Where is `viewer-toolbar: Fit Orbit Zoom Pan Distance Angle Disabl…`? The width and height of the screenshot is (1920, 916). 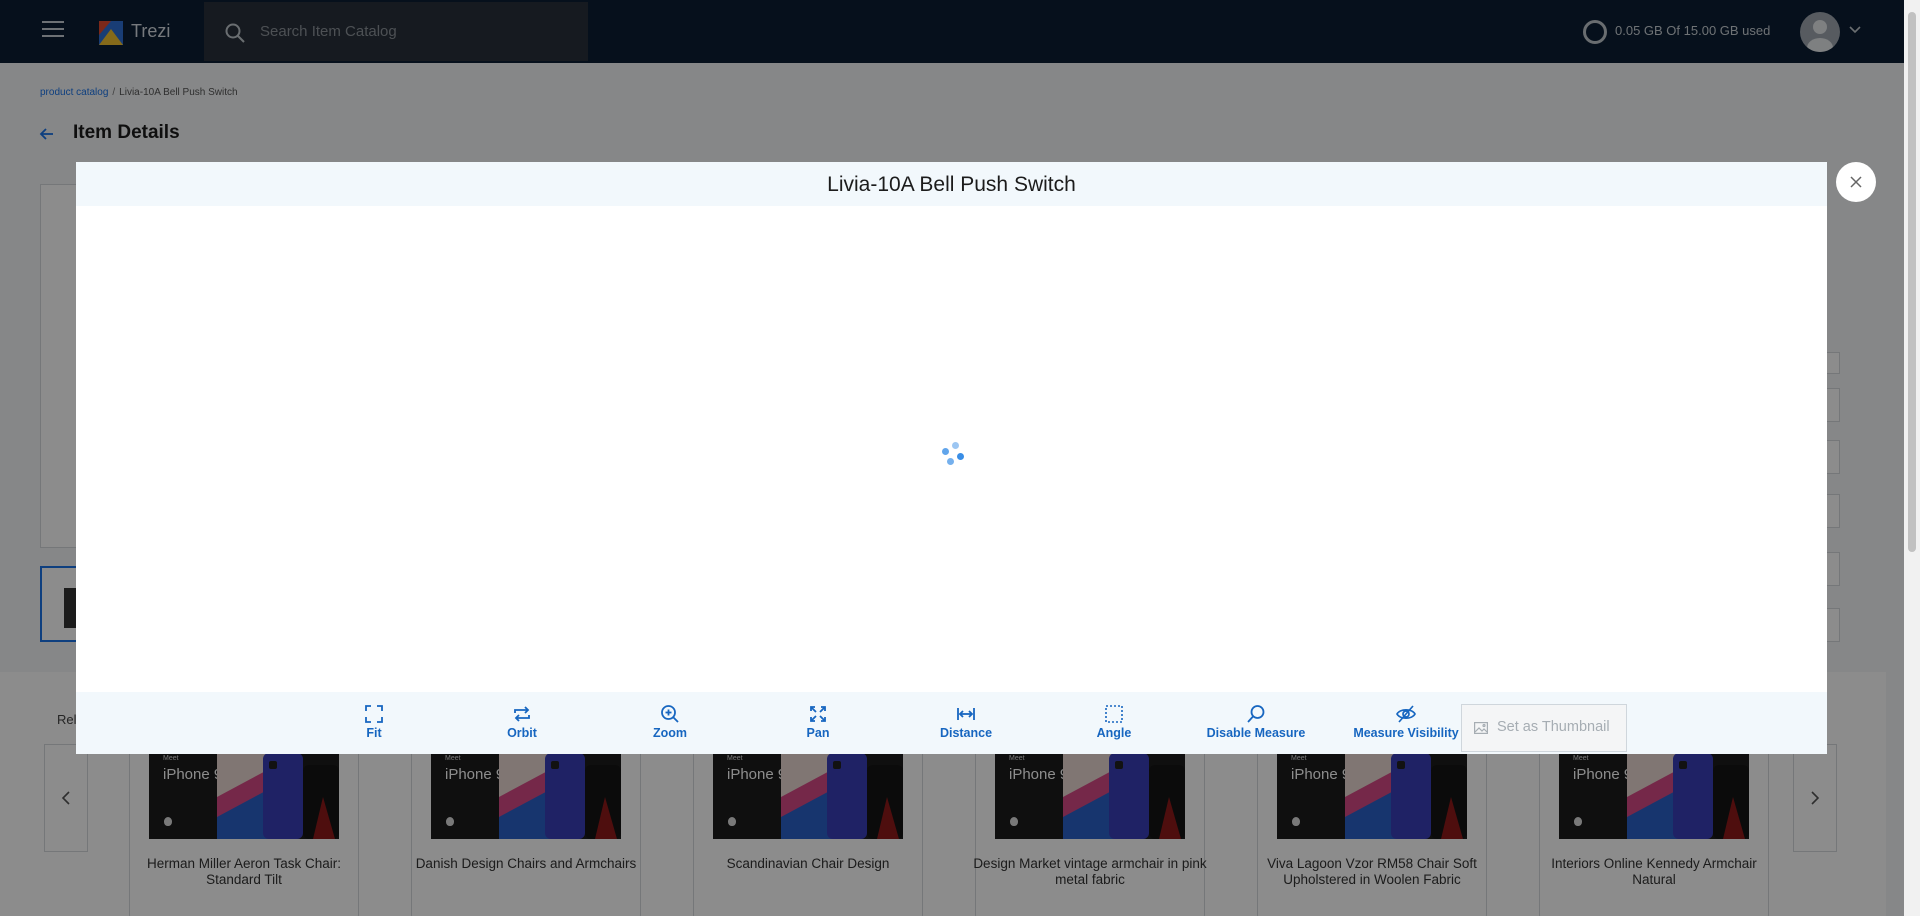 viewer-toolbar: Fit Orbit Zoom Pan Distance Angle Disabl… is located at coordinates (951, 723).